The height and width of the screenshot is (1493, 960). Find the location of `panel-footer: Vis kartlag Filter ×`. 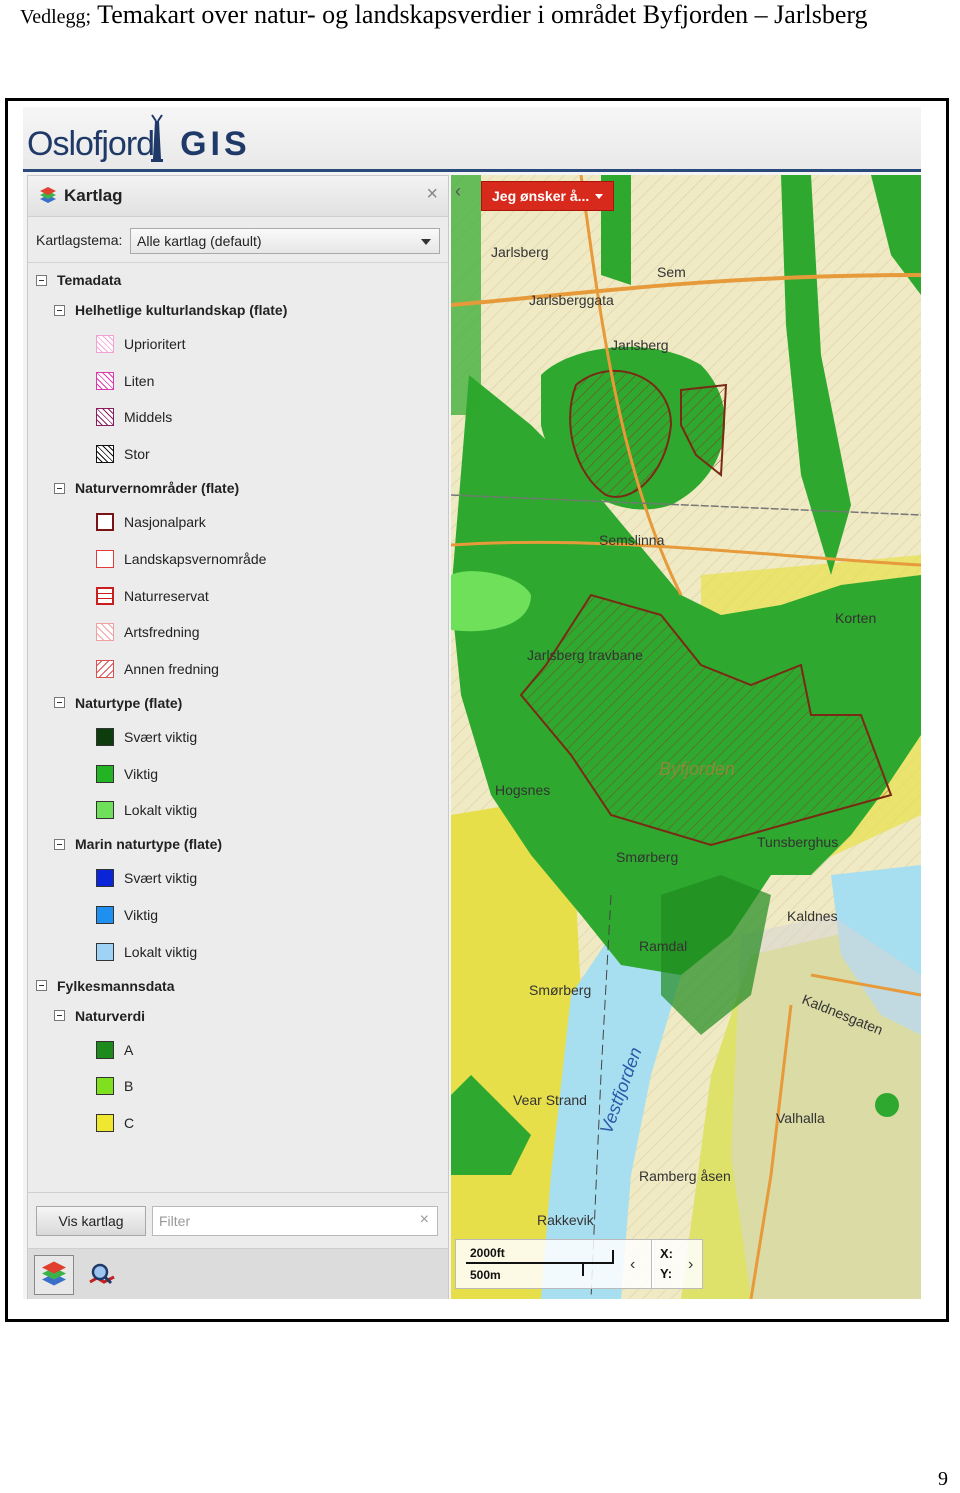

panel-footer: Vis kartlag Filter × is located at coordinates (238, 1219).